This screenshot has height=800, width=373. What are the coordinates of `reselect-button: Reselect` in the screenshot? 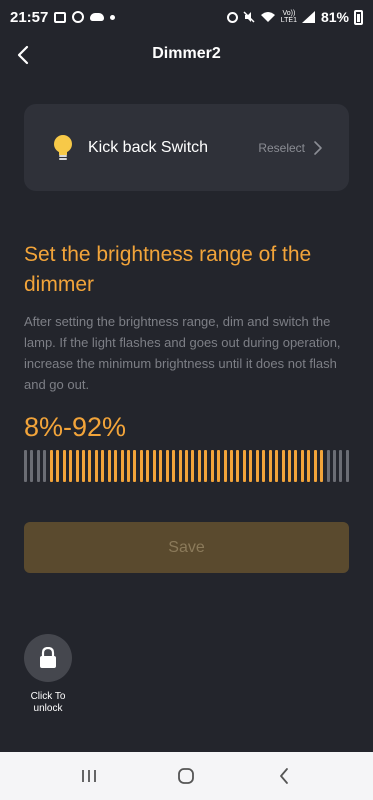 It's located at (290, 148).